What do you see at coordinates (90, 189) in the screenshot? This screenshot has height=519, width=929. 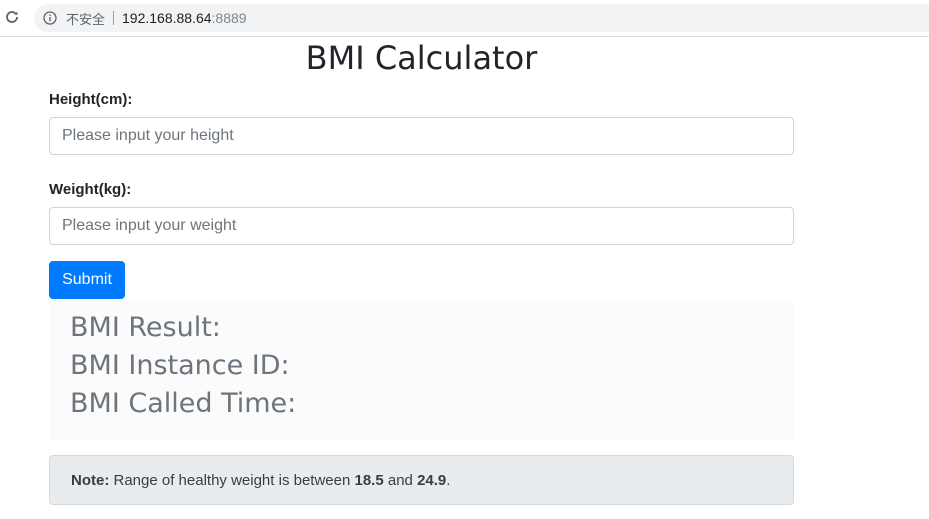 I see `weight-label: Weight(kg):` at bounding box center [90, 189].